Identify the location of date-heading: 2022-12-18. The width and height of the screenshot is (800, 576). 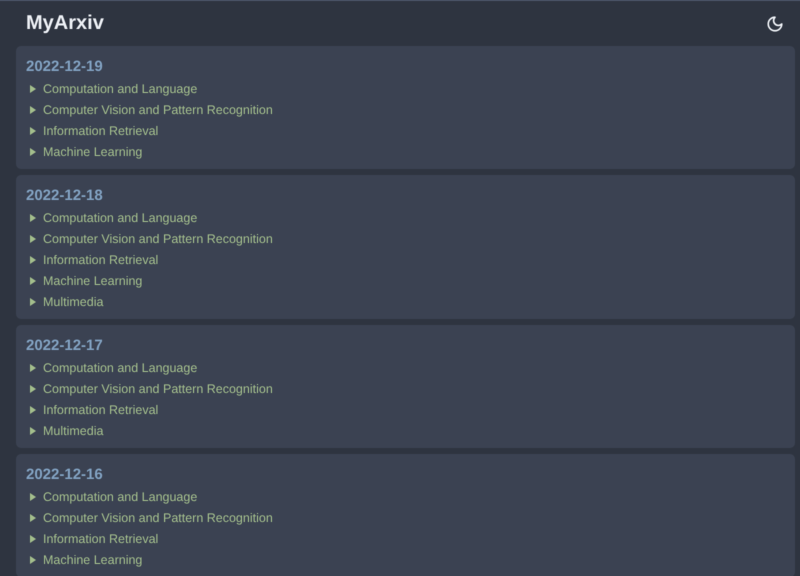
(65, 196).